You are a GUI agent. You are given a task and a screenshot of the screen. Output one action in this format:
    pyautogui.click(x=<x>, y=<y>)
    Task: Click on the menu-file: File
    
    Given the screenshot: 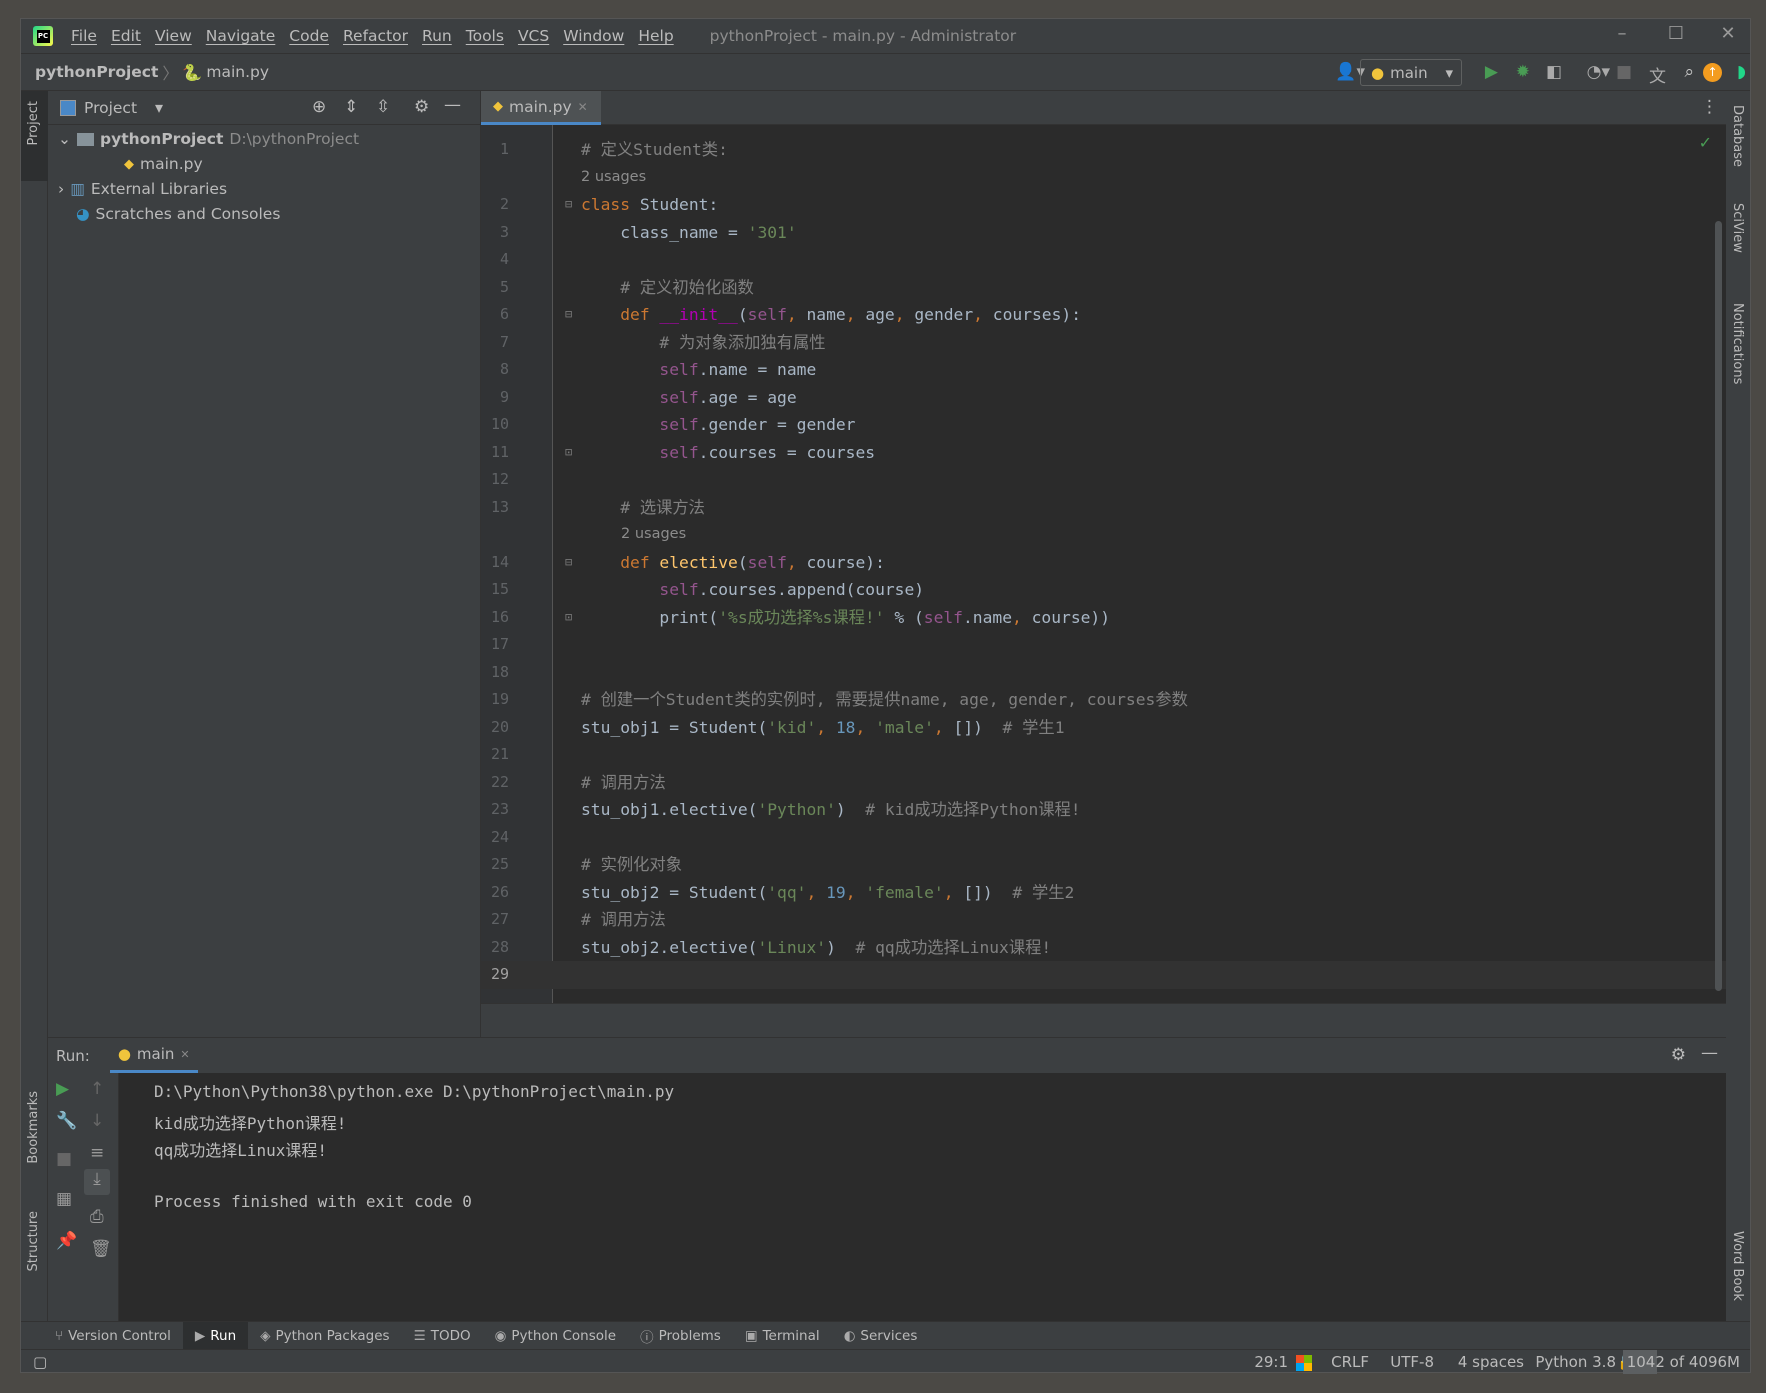 What is the action you would take?
    pyautogui.click(x=84, y=36)
    